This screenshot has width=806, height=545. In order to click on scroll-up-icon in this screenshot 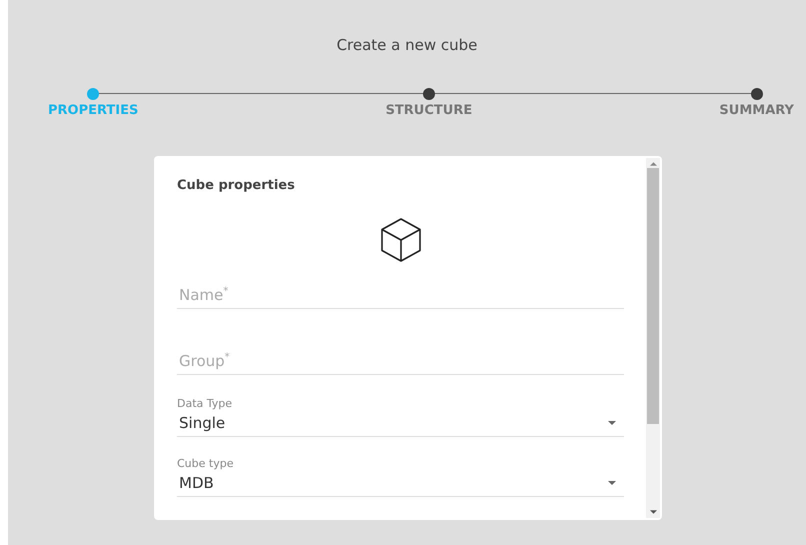, I will do `click(653, 164)`.